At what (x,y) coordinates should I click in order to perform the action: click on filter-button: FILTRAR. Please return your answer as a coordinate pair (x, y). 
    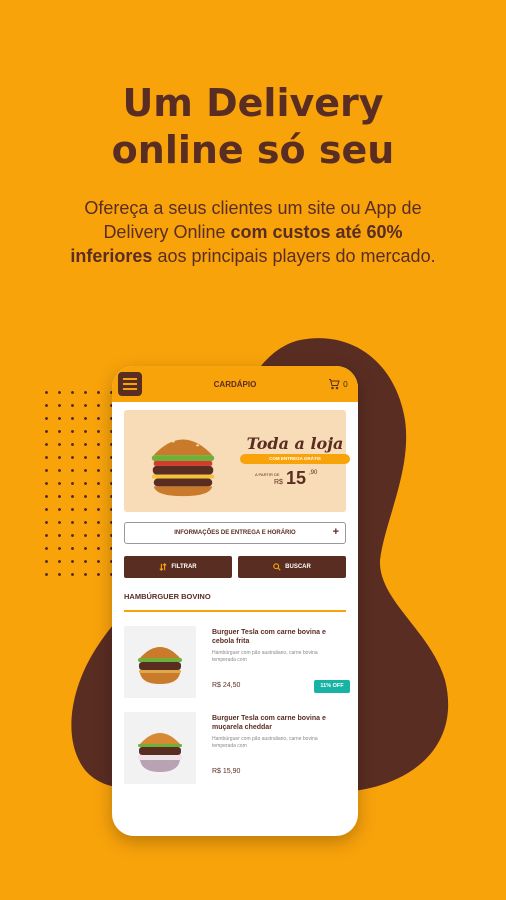
    Looking at the image, I should click on (178, 567).